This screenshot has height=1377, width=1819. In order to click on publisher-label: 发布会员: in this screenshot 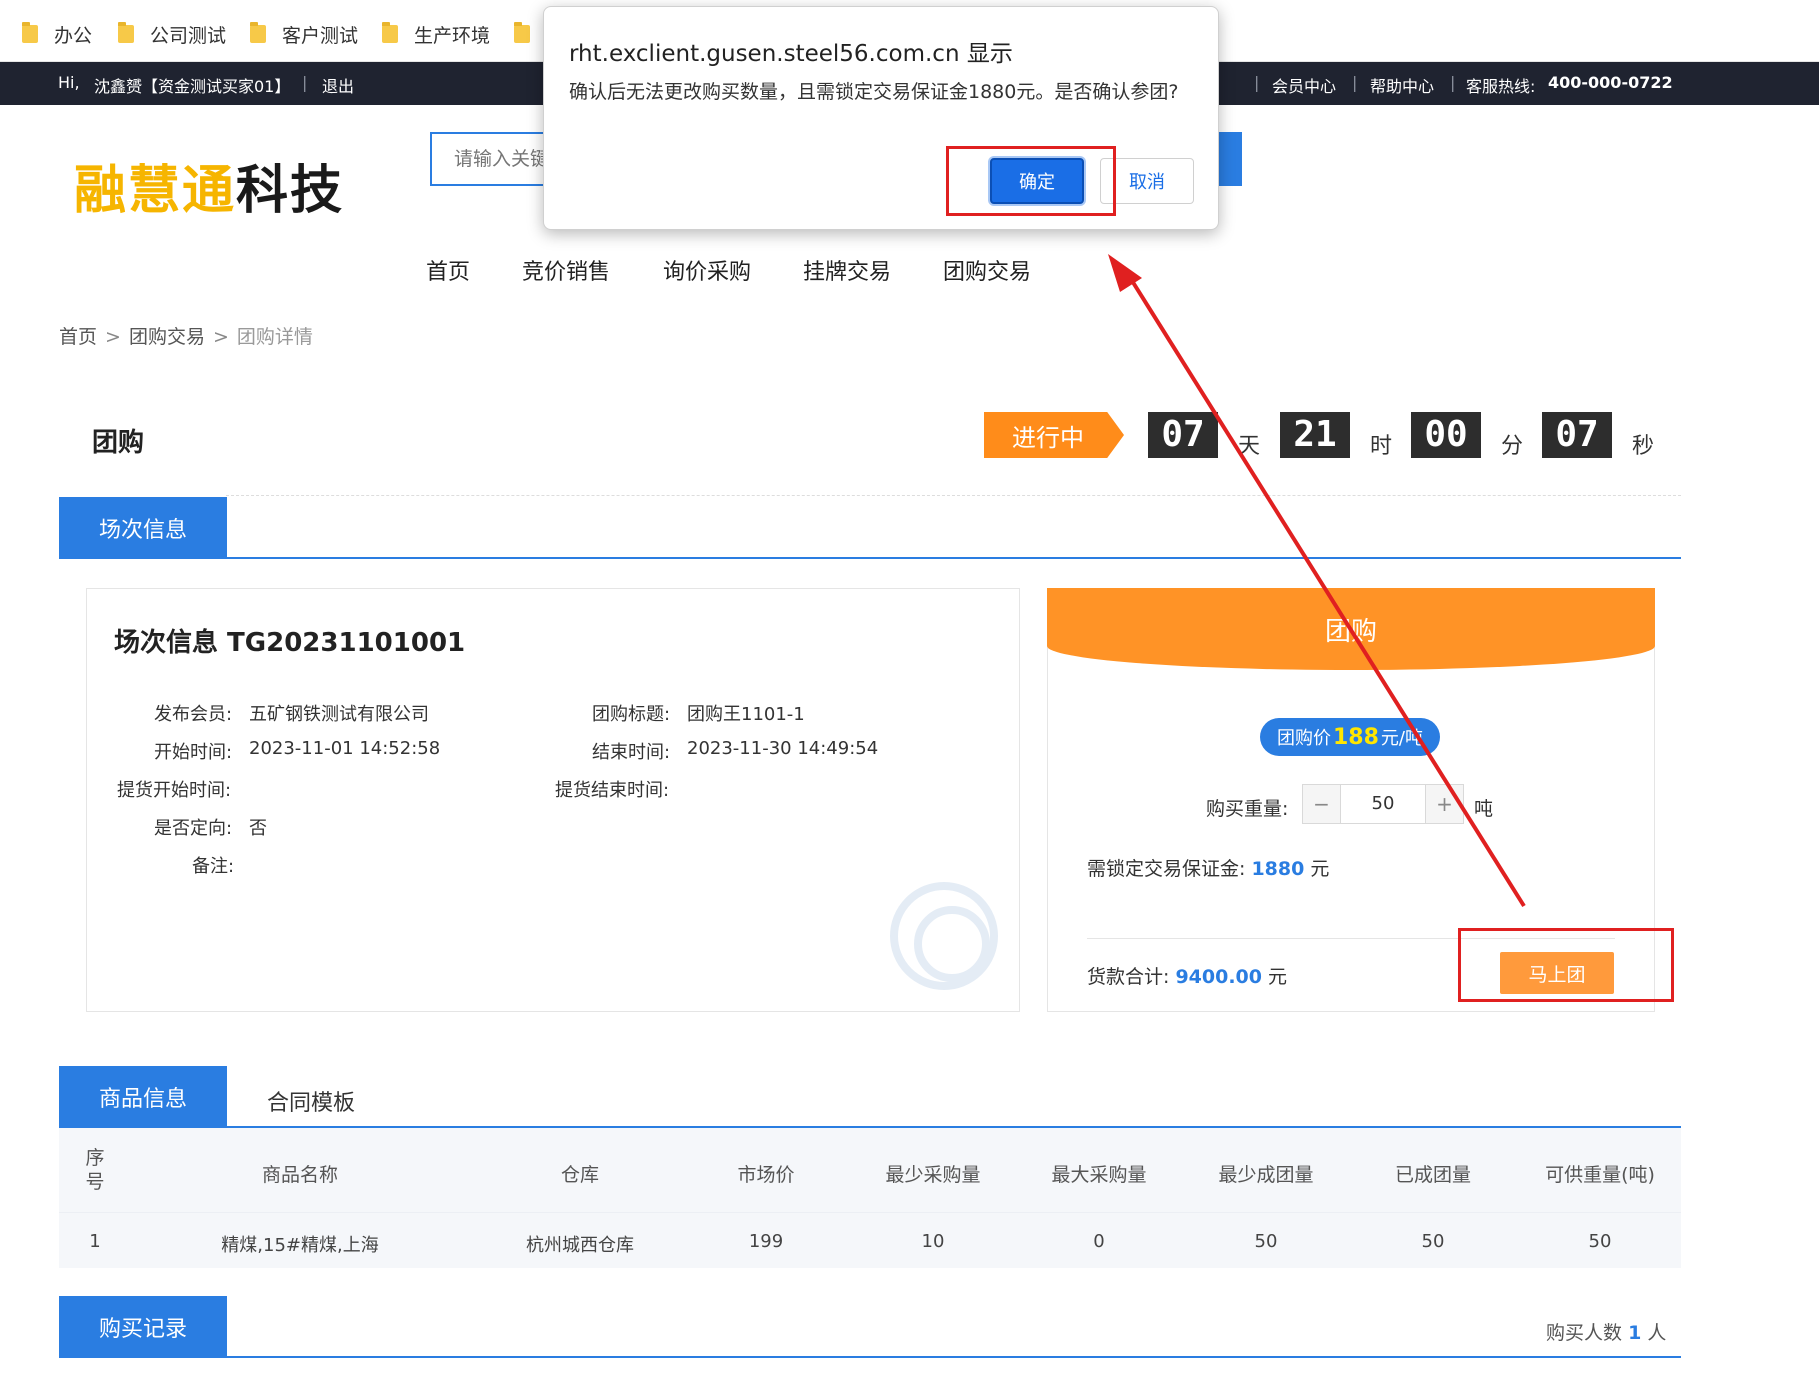, I will do `click(193, 714)`.